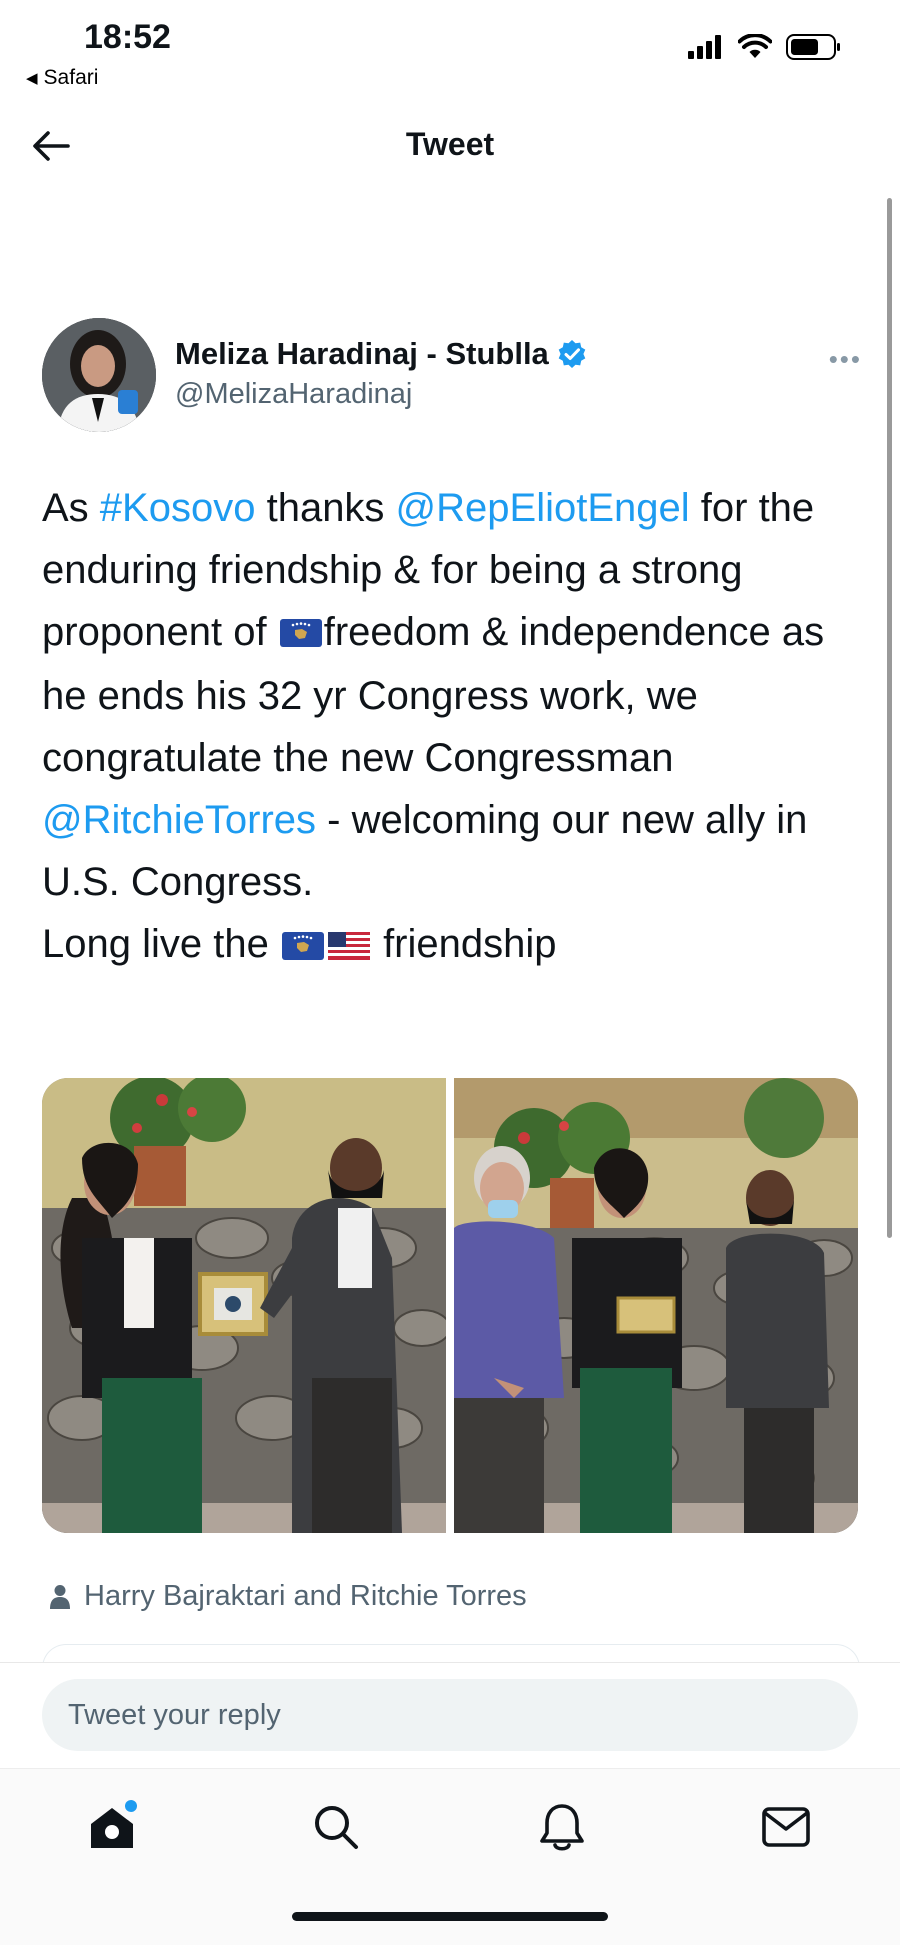 This screenshot has height=1945, width=900. What do you see at coordinates (325, 508) in the screenshot?
I see `text-segment: thanks` at bounding box center [325, 508].